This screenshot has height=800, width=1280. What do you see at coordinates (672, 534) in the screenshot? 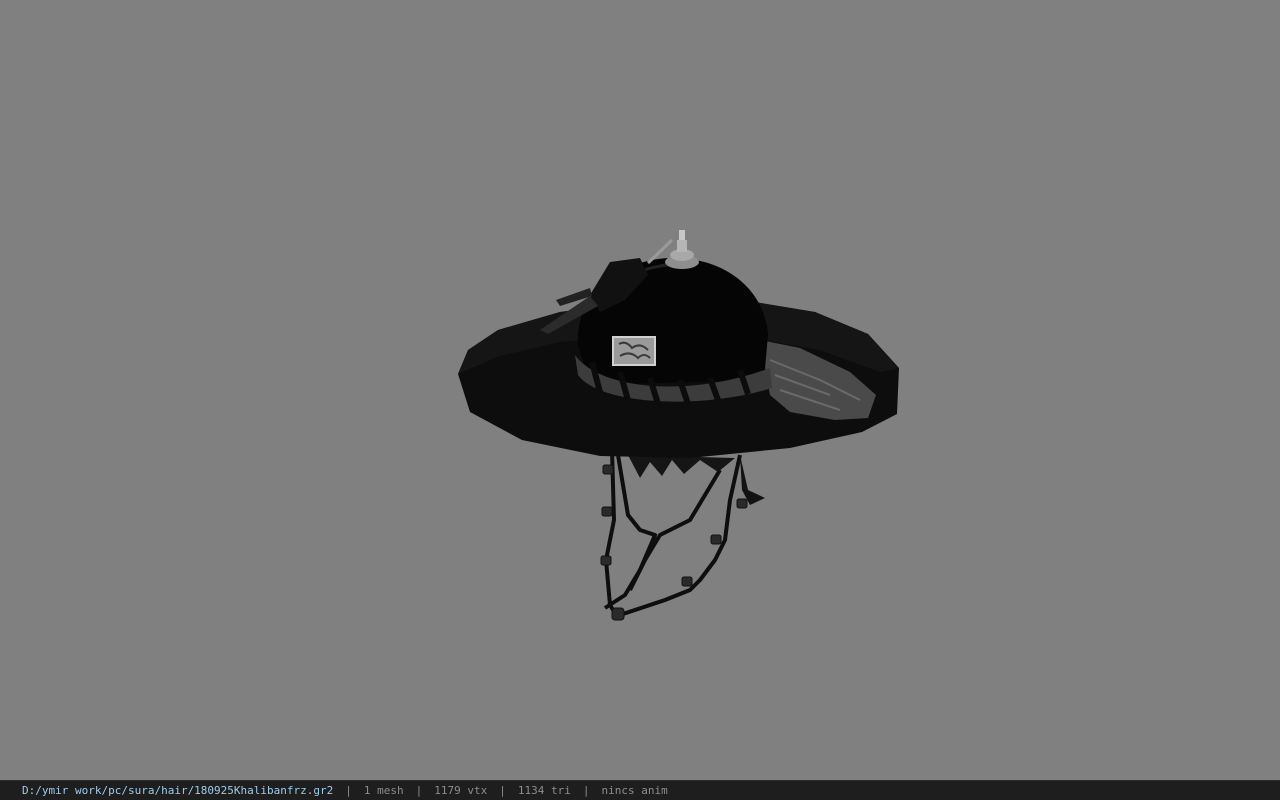
I see `hat-strings` at bounding box center [672, 534].